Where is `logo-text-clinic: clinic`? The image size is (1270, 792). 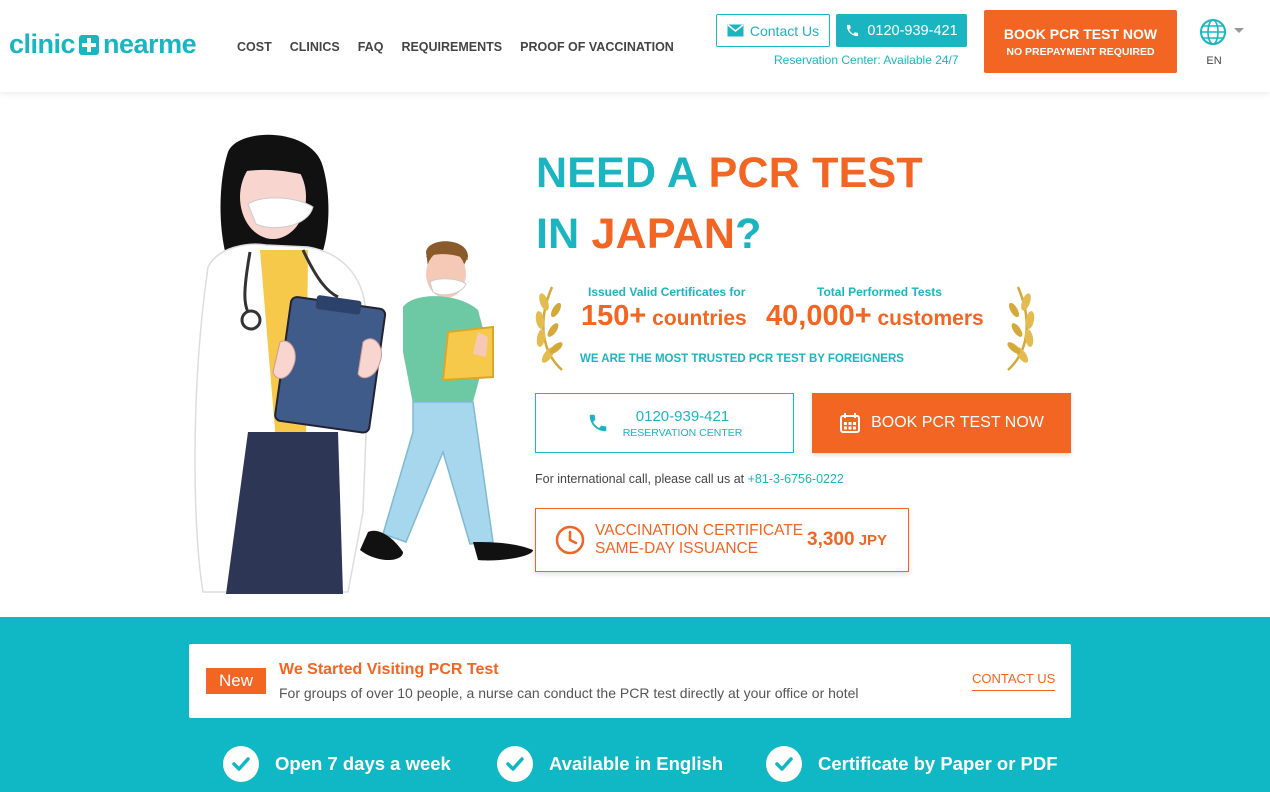 logo-text-clinic: clinic is located at coordinates (42, 44).